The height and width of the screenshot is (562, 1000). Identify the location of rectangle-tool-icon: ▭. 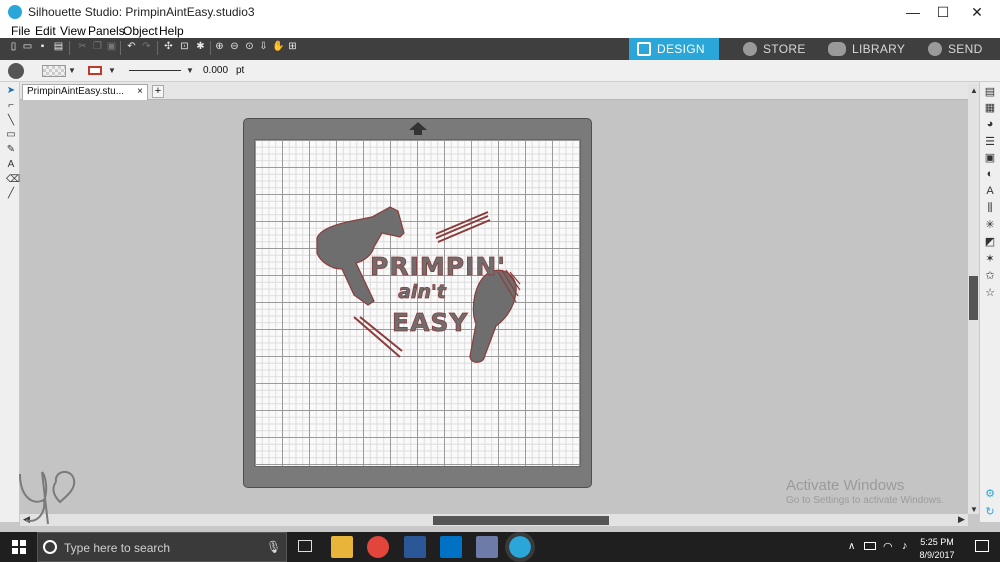
(11, 135).